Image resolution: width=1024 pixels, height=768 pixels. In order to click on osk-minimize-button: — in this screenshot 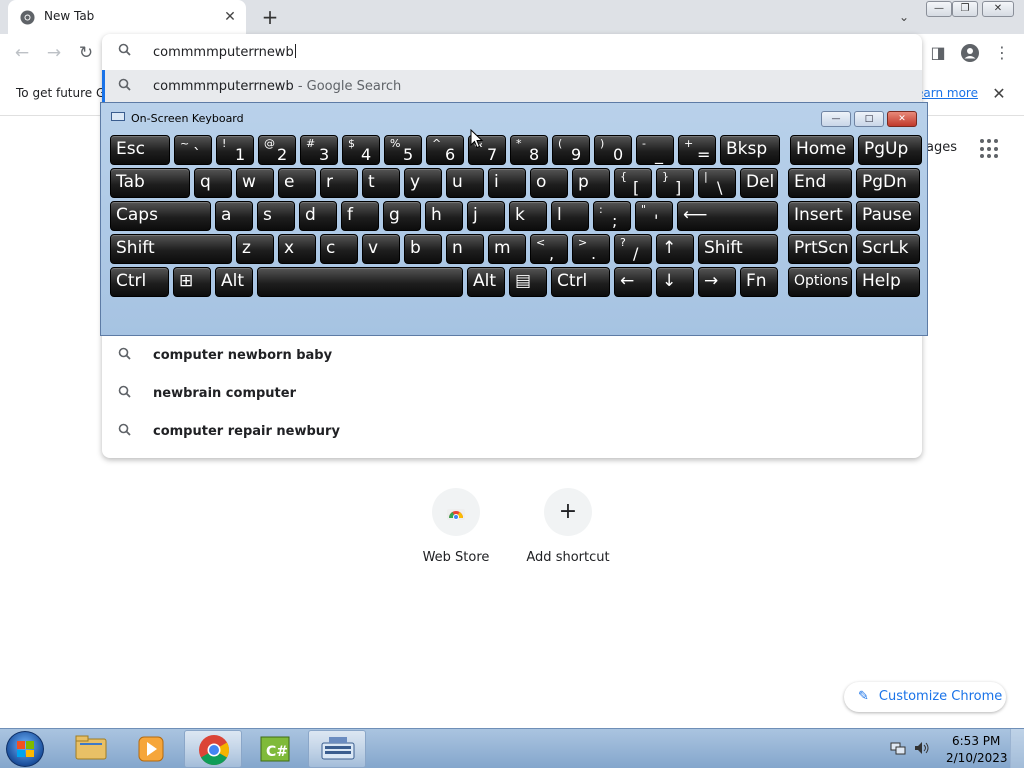, I will do `click(836, 119)`.